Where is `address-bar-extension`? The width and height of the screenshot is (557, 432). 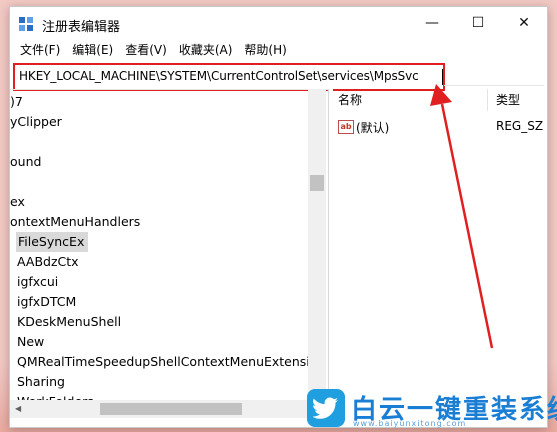
address-bar-extension is located at coordinates (494, 76).